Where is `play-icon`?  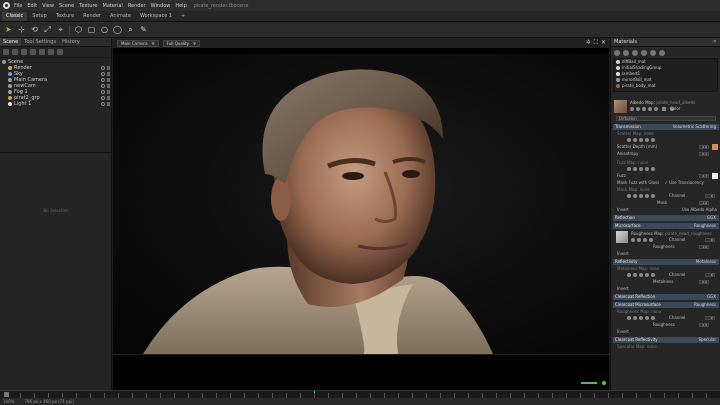 play-icon is located at coordinates (6, 394).